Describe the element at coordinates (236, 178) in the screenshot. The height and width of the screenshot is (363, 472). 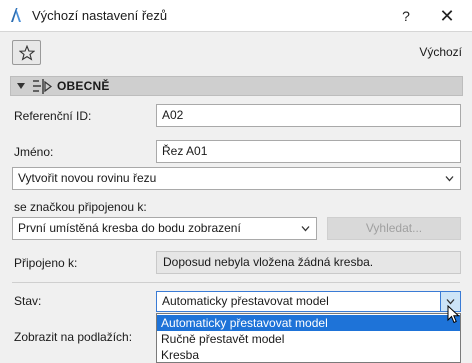
I see `plane-mode-dropdown: Vytvořit novou rovinu řezu` at that location.